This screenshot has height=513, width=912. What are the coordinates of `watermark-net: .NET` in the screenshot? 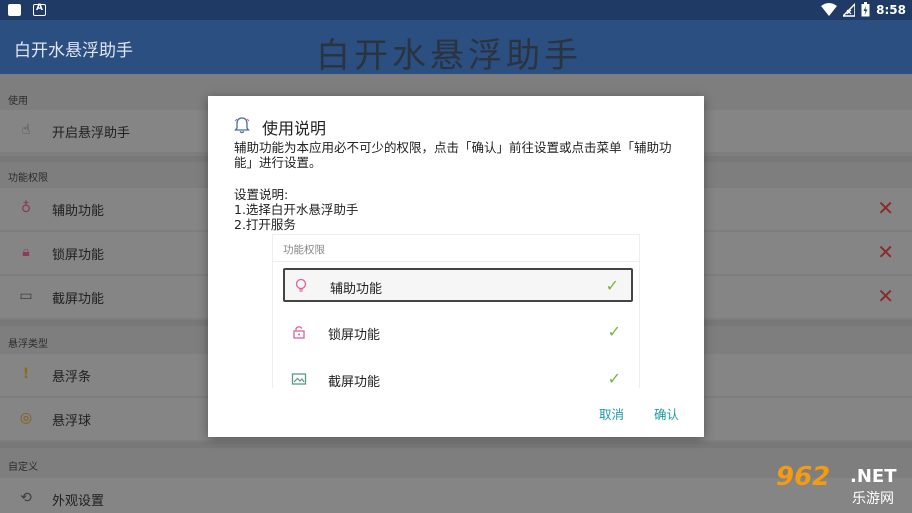 It's located at (873, 476).